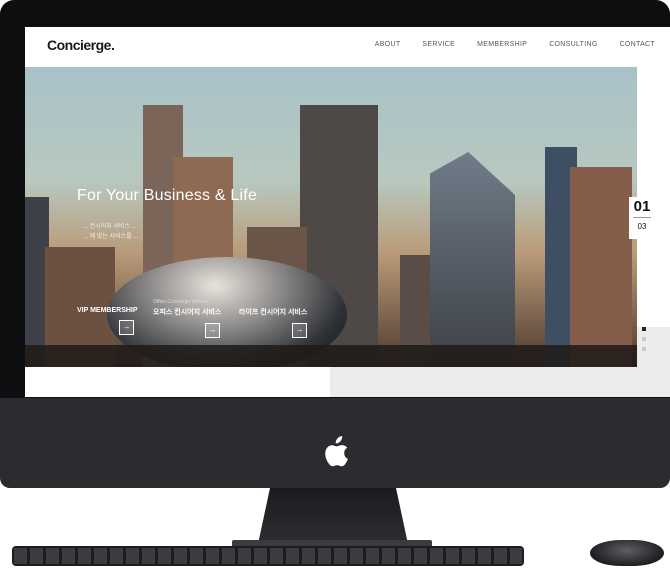  What do you see at coordinates (438, 44) in the screenshot?
I see `nav-service: SERVICE` at bounding box center [438, 44].